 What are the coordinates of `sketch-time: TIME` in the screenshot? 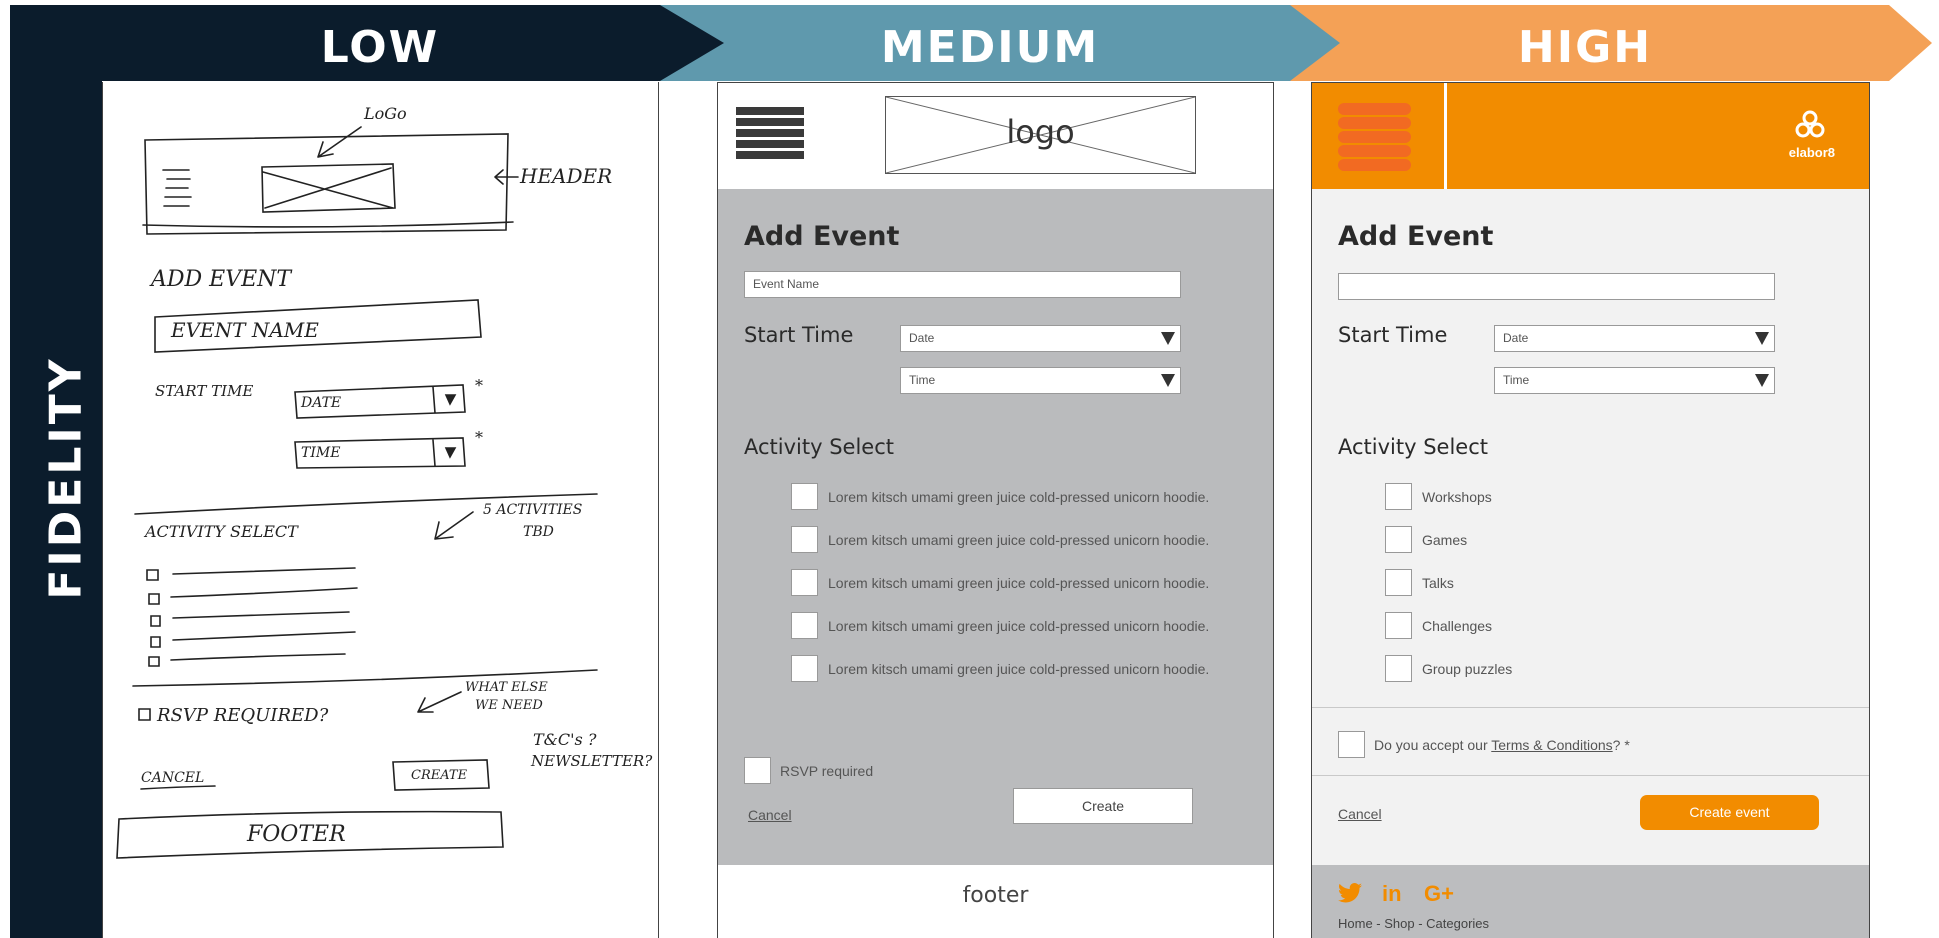 It's located at (321, 453).